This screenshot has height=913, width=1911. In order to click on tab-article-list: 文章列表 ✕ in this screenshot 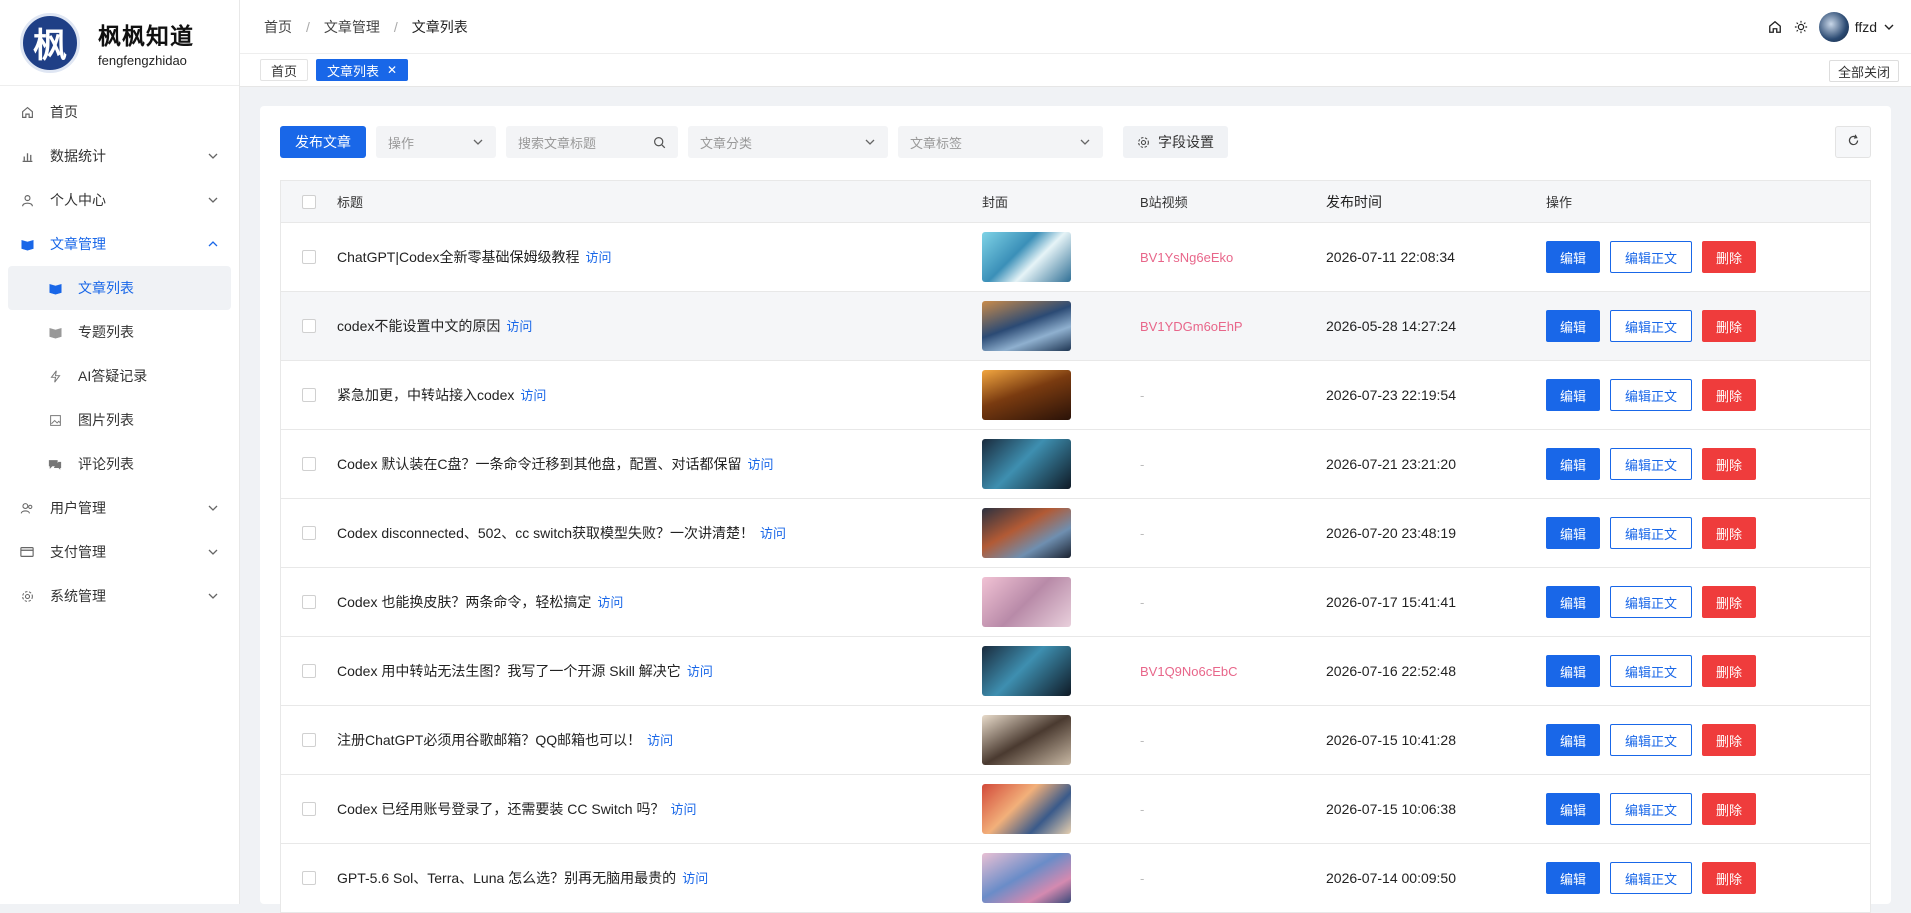, I will do `click(362, 70)`.